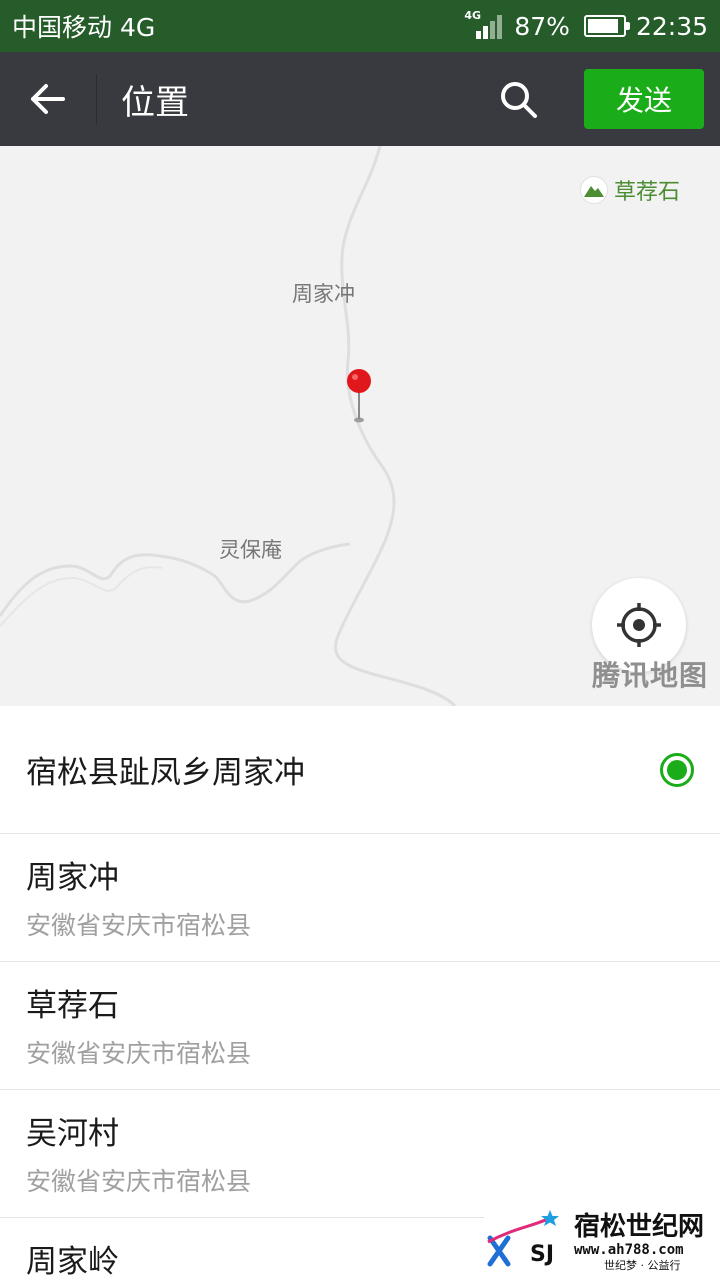 This screenshot has width=720, height=1280. What do you see at coordinates (473, 15) in the screenshot?
I see `network-tag: 4G` at bounding box center [473, 15].